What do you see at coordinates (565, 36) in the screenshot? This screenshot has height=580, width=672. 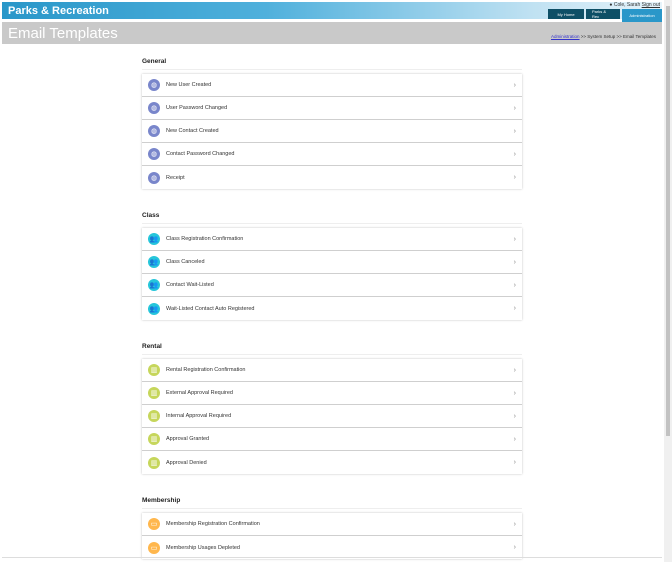 I see `breadcrumb-administration: Administration` at bounding box center [565, 36].